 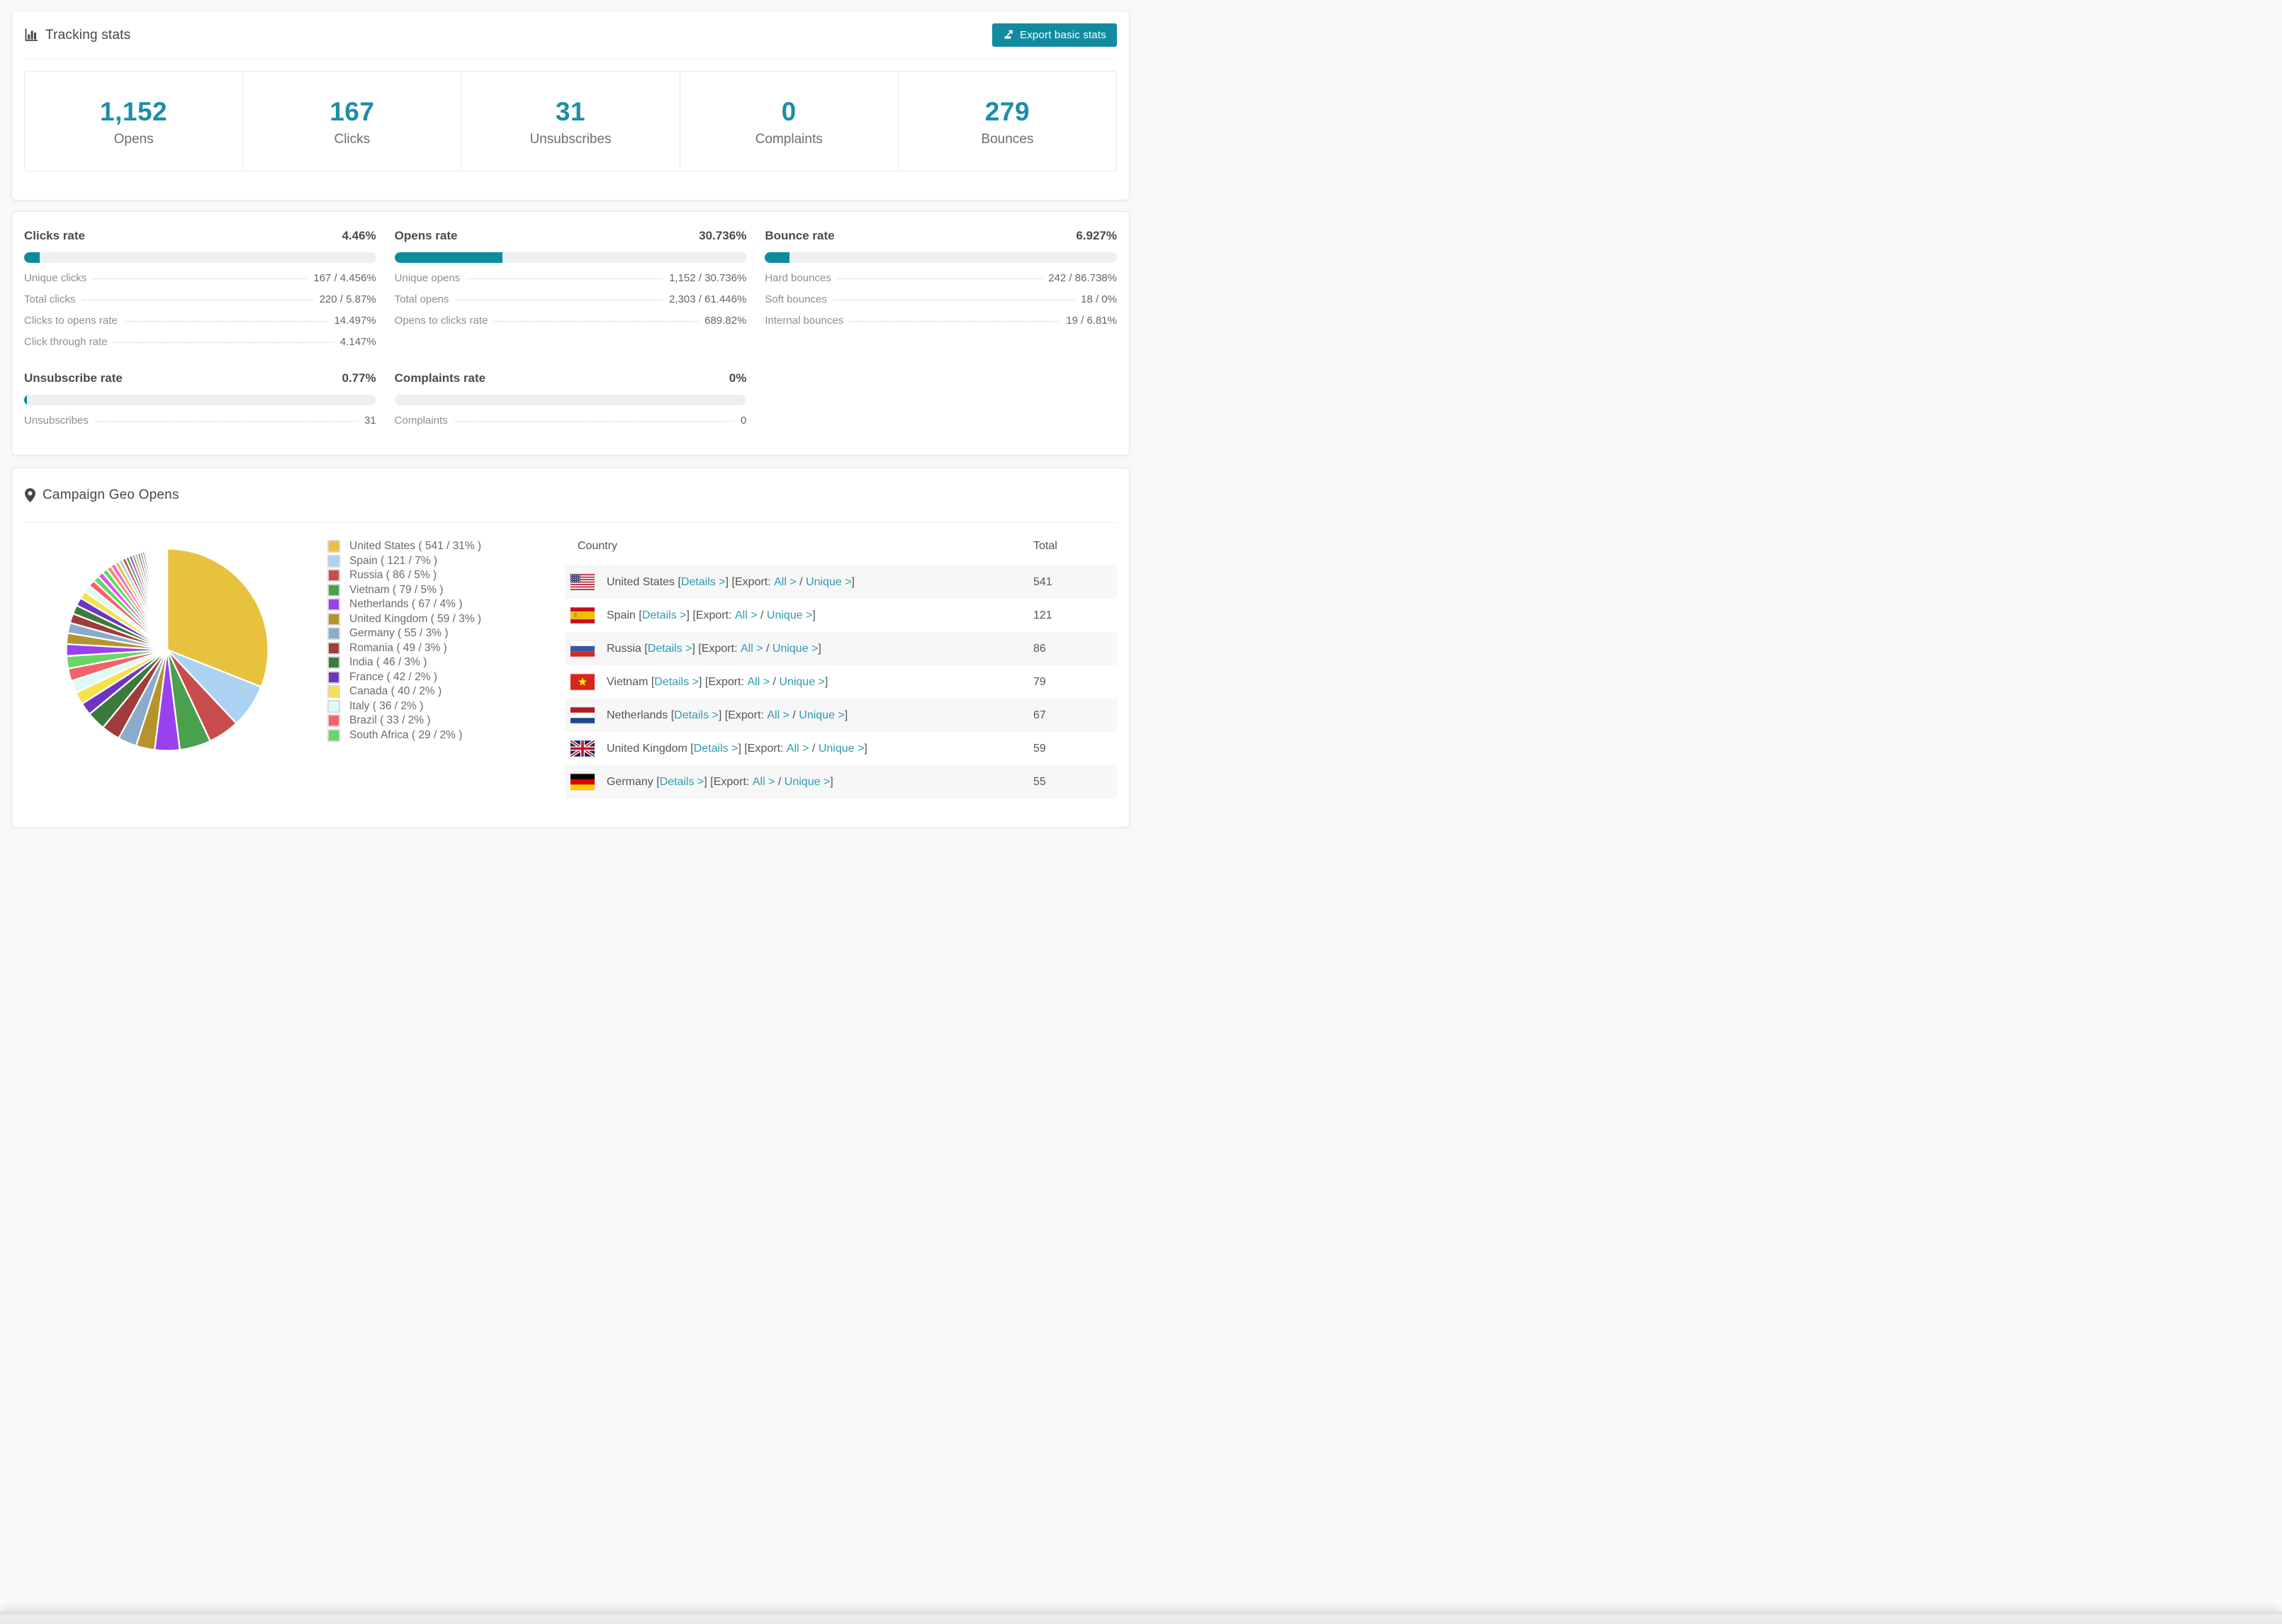 I want to click on total-cell: 59, so click(x=1039, y=748).